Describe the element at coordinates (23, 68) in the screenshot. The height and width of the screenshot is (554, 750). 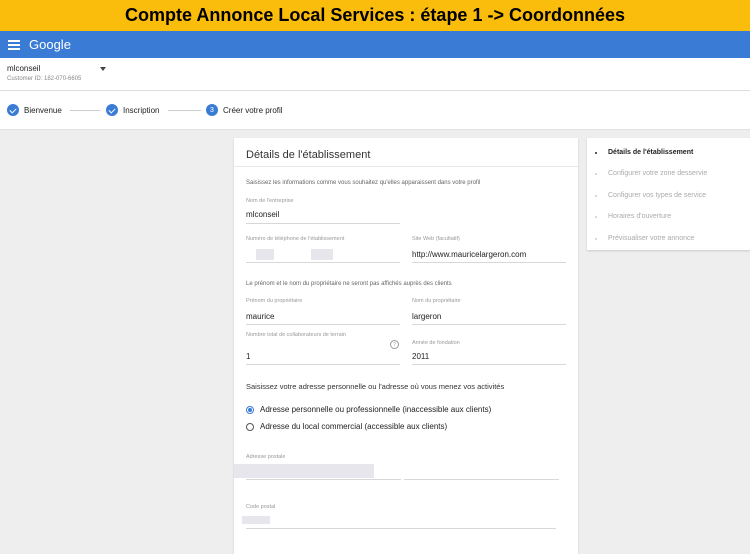
I see `account-selector: mlconseil` at that location.